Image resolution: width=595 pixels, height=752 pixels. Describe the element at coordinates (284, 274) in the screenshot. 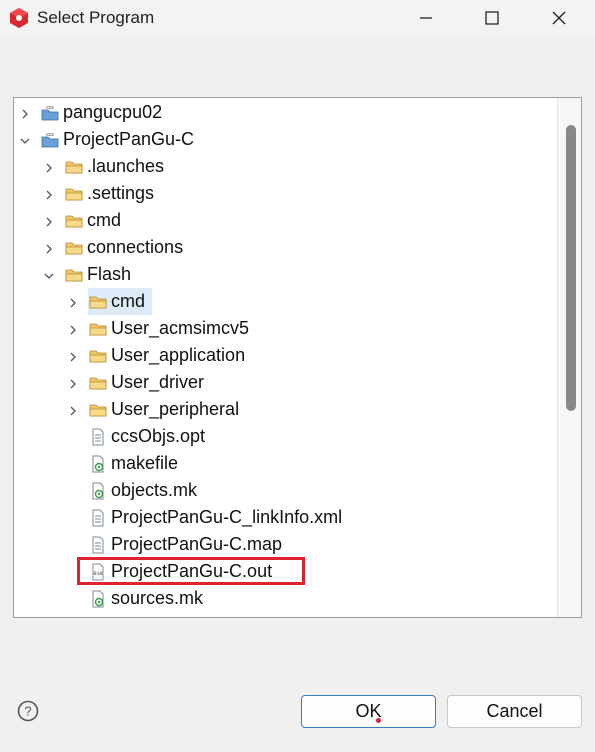

I see `tree-item-flash: Flash` at that location.